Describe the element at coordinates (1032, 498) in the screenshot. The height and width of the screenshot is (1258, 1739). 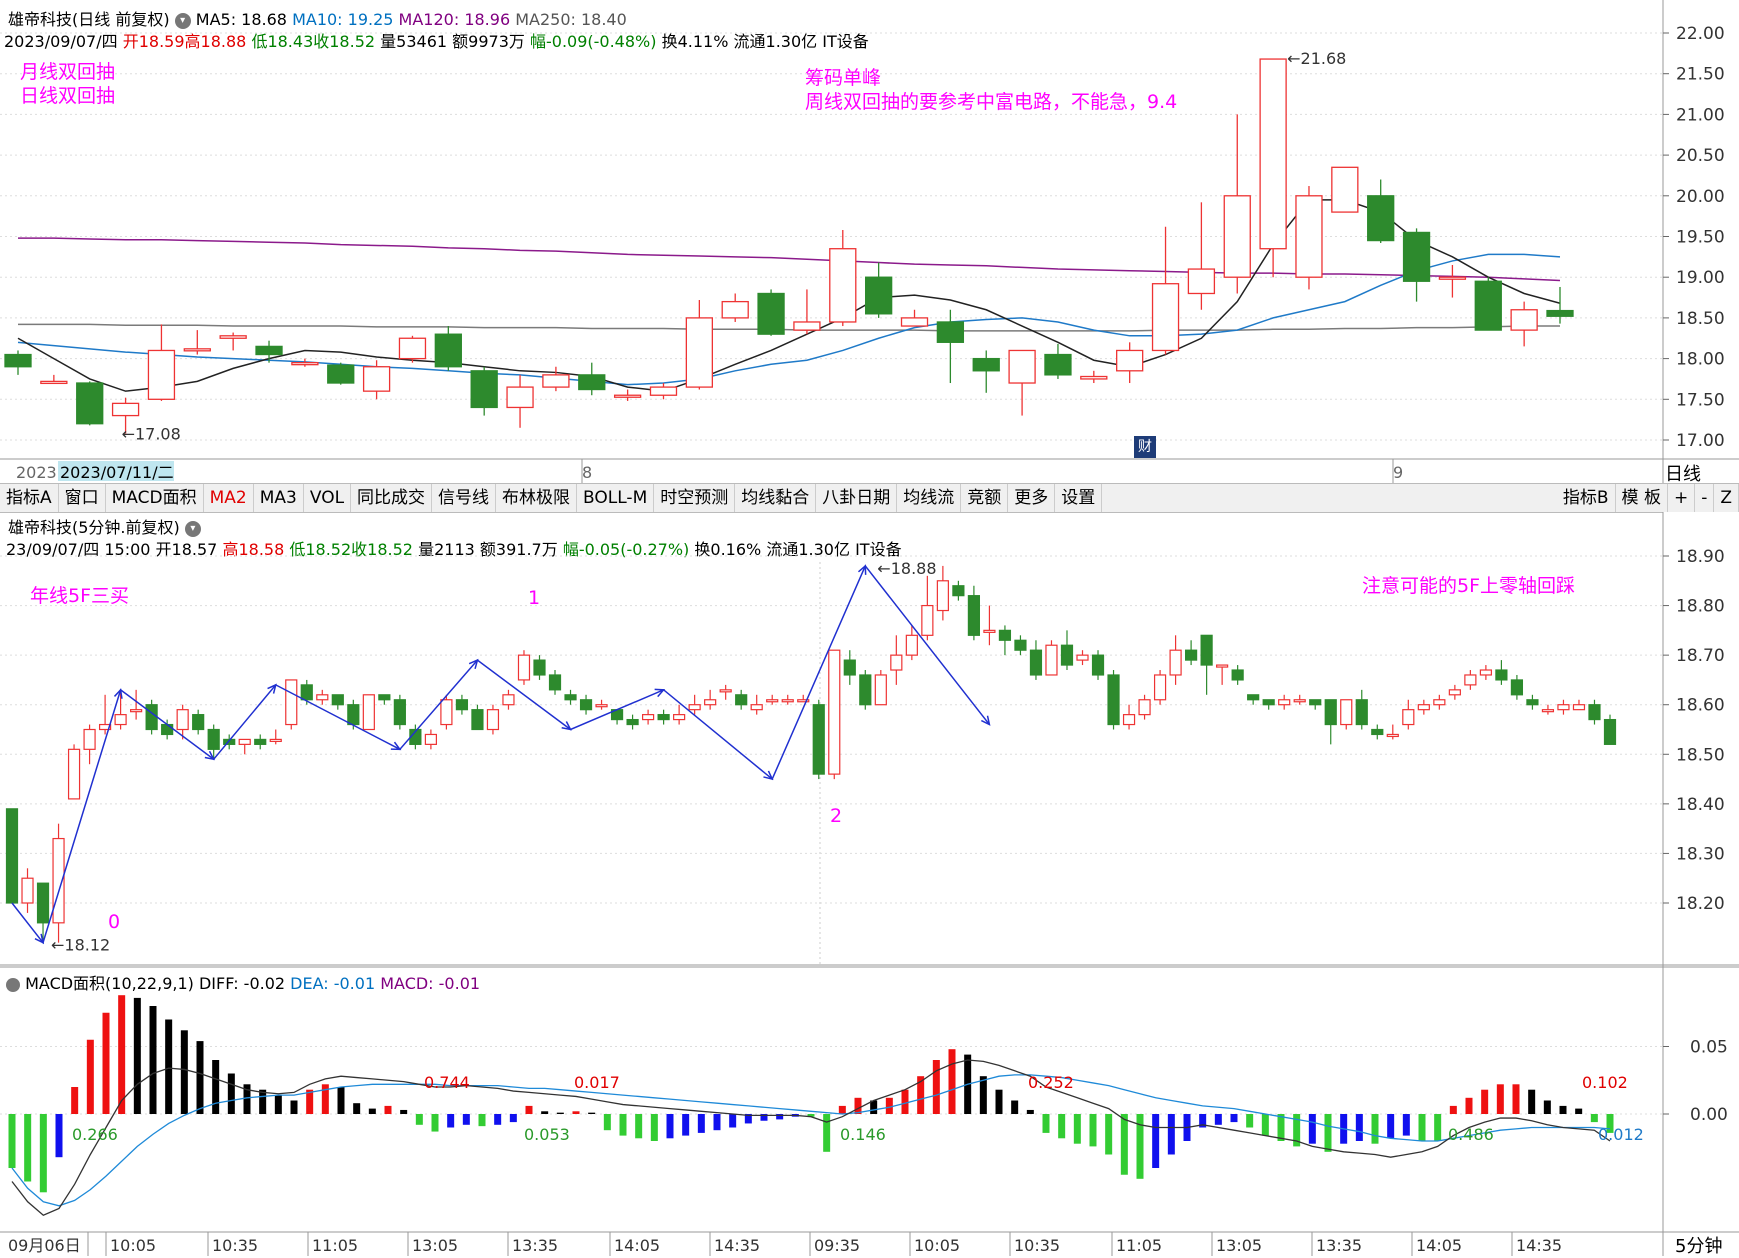
I see `toolbar-button: 更多` at that location.